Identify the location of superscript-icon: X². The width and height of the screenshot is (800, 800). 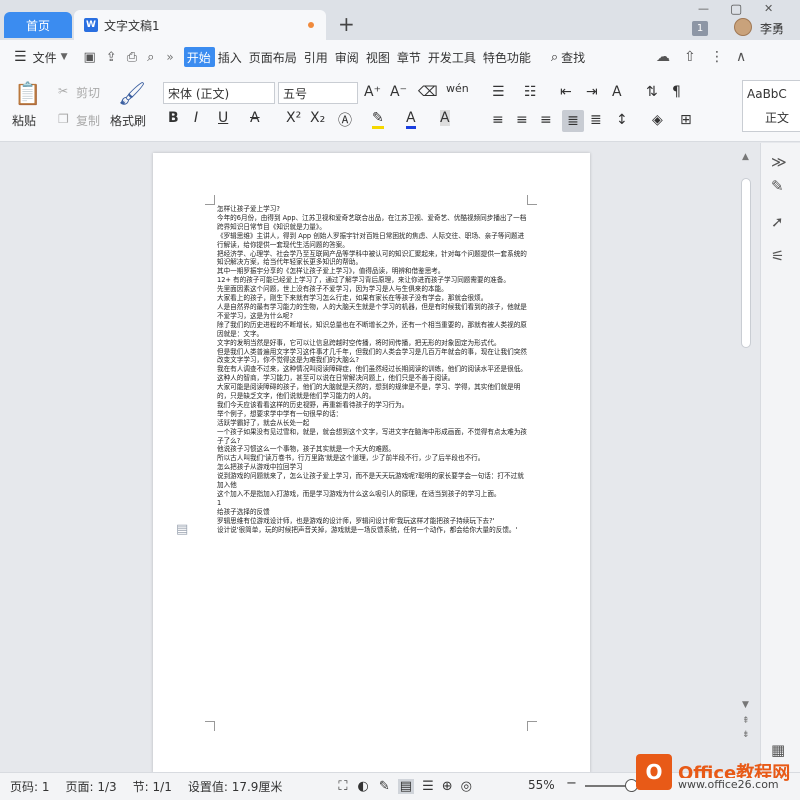
(293, 118).